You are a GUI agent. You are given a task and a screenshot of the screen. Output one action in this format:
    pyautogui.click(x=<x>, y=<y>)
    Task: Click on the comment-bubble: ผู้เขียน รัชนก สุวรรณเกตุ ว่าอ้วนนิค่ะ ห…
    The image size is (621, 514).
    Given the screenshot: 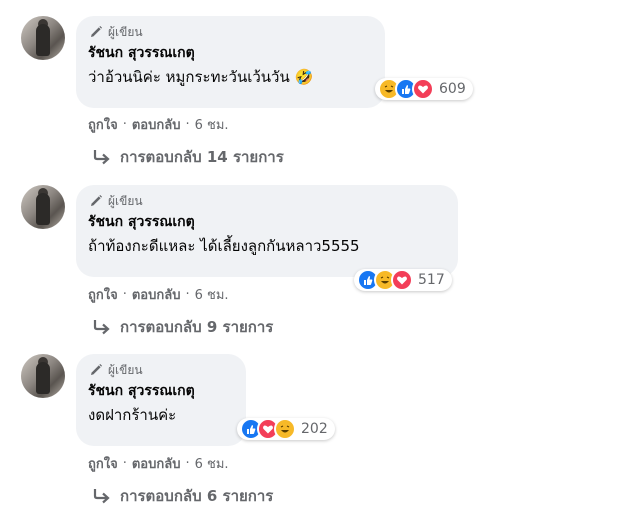 What is the action you would take?
    pyautogui.click(x=230, y=62)
    